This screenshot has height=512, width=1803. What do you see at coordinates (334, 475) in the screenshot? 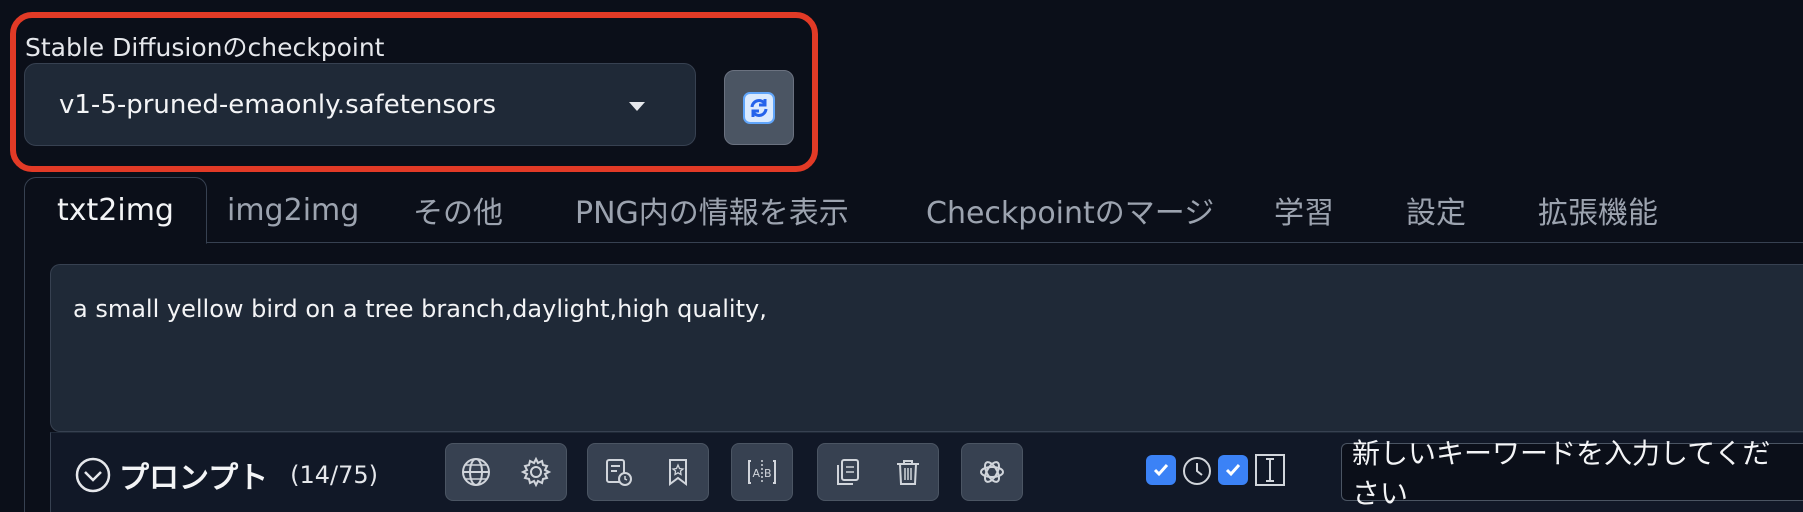
I see `token-count: (14/75)` at bounding box center [334, 475].